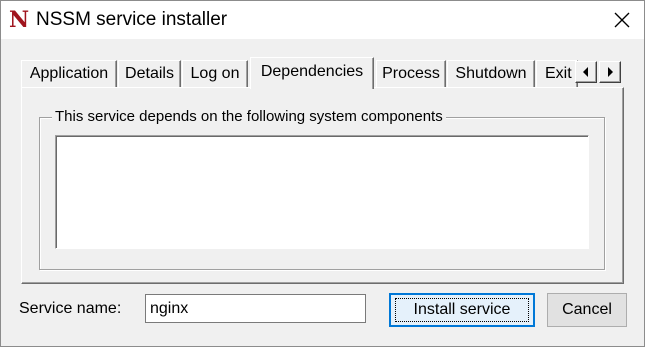 The image size is (645, 347). I want to click on service-name-label: Service name:, so click(70, 308).